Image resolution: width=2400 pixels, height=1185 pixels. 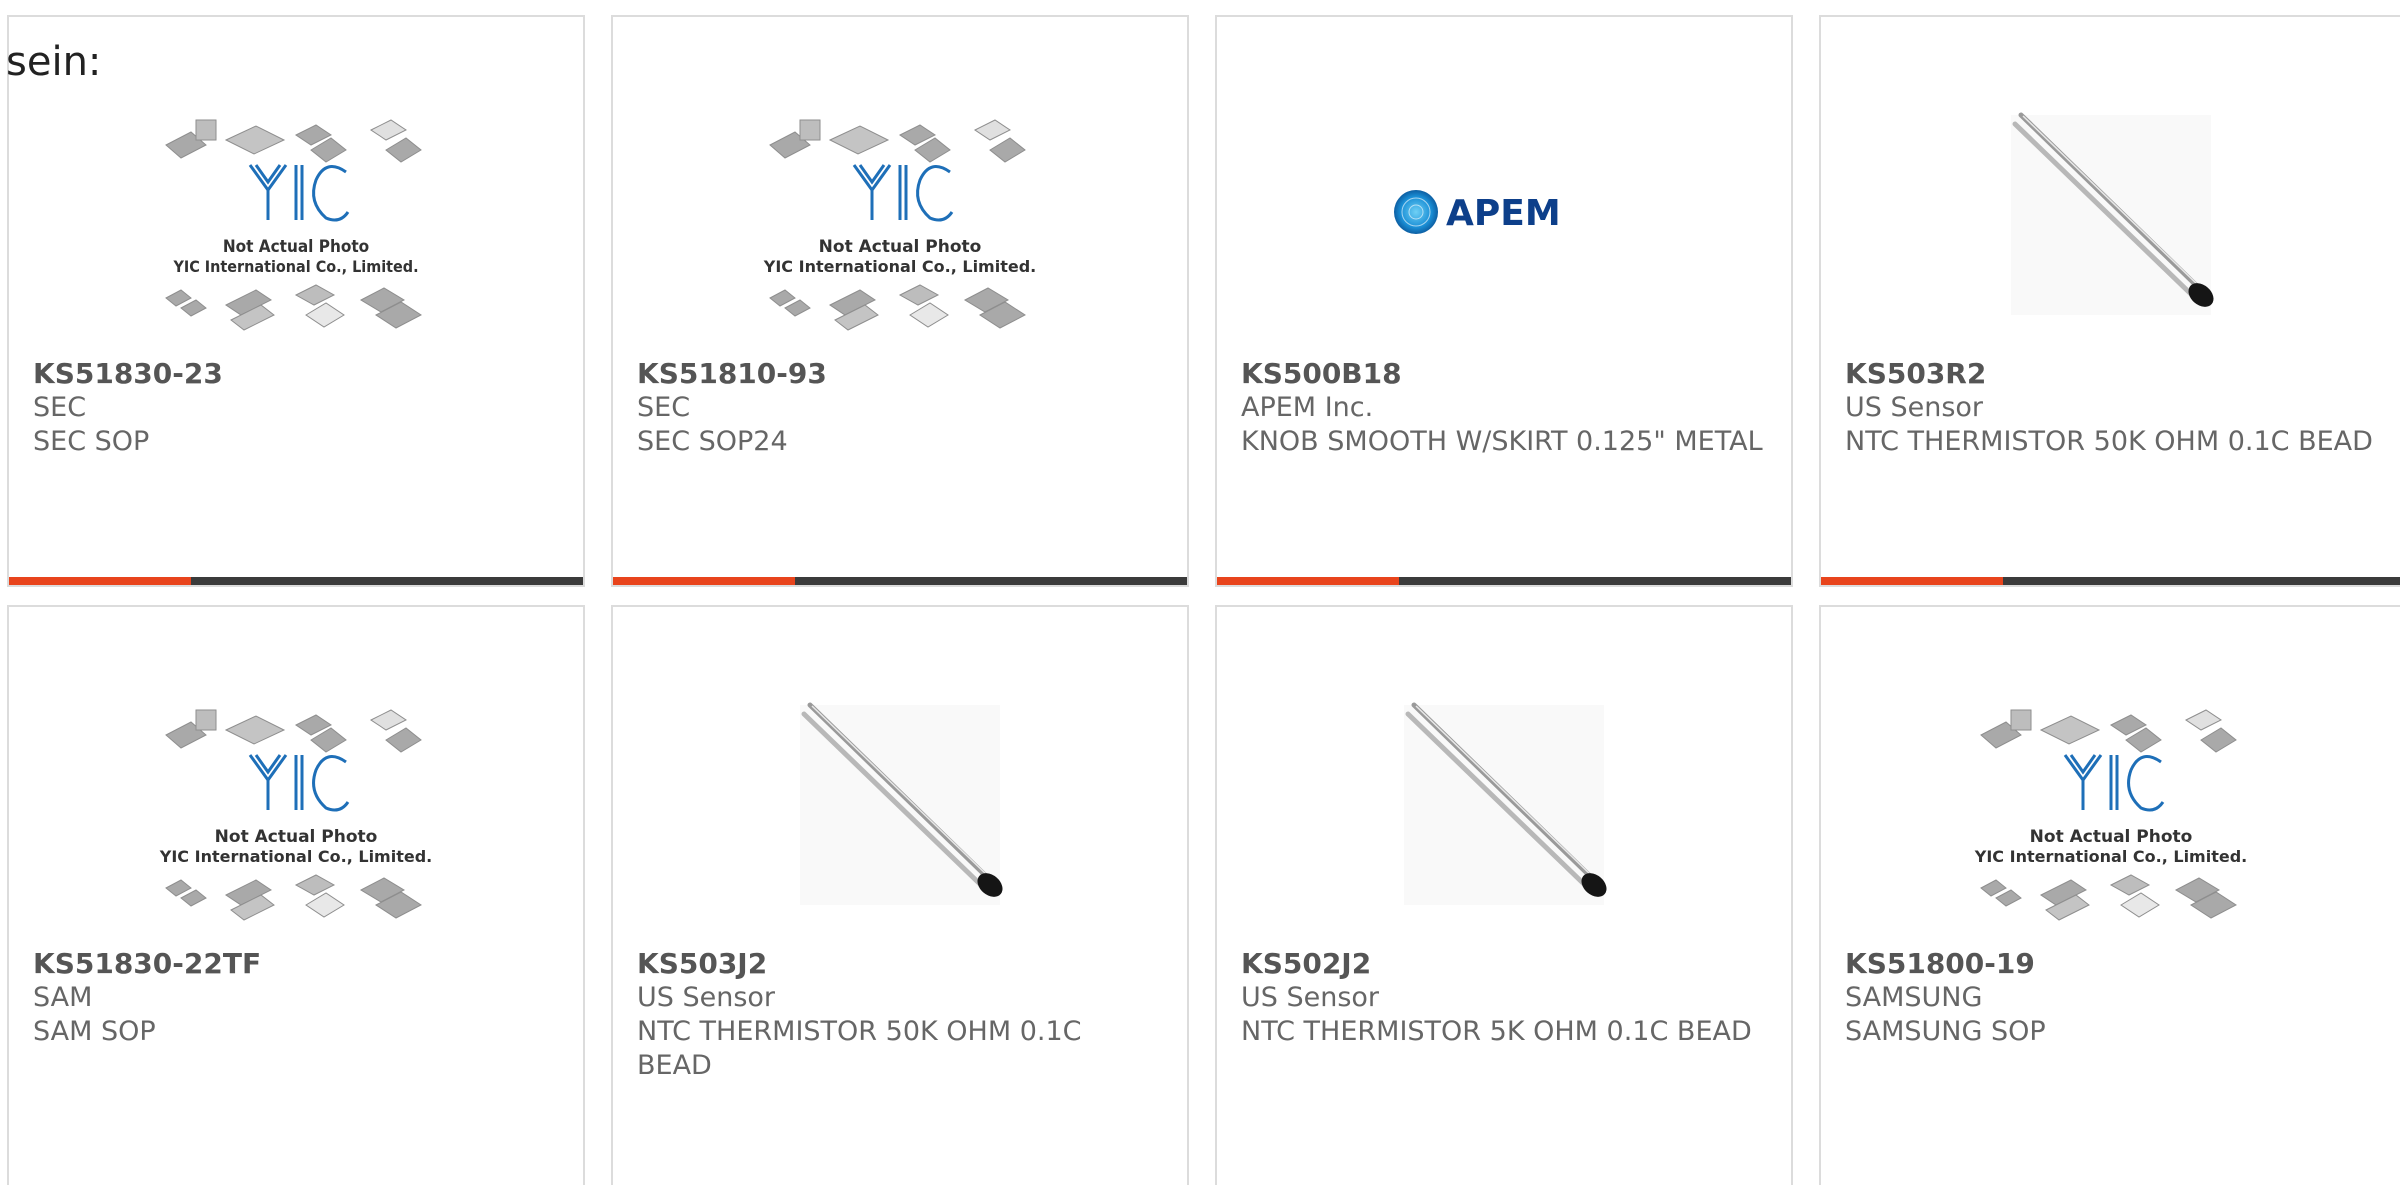 I want to click on product-image: APEM, so click(x=1504, y=215).